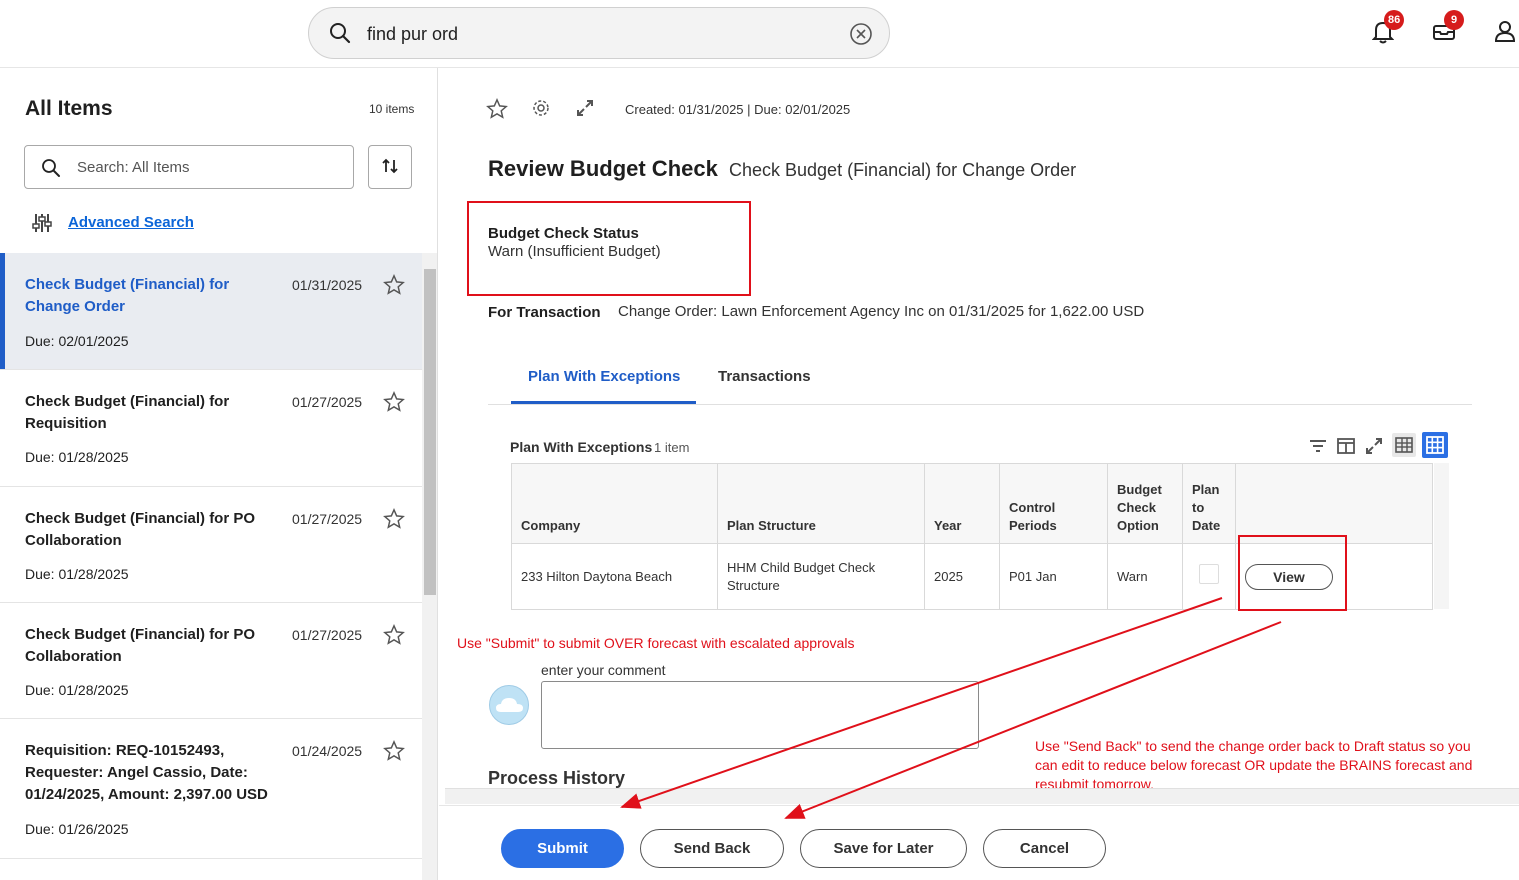 This screenshot has width=1519, height=880. What do you see at coordinates (982, 796) in the screenshot?
I see `horizontal-scrollbar` at bounding box center [982, 796].